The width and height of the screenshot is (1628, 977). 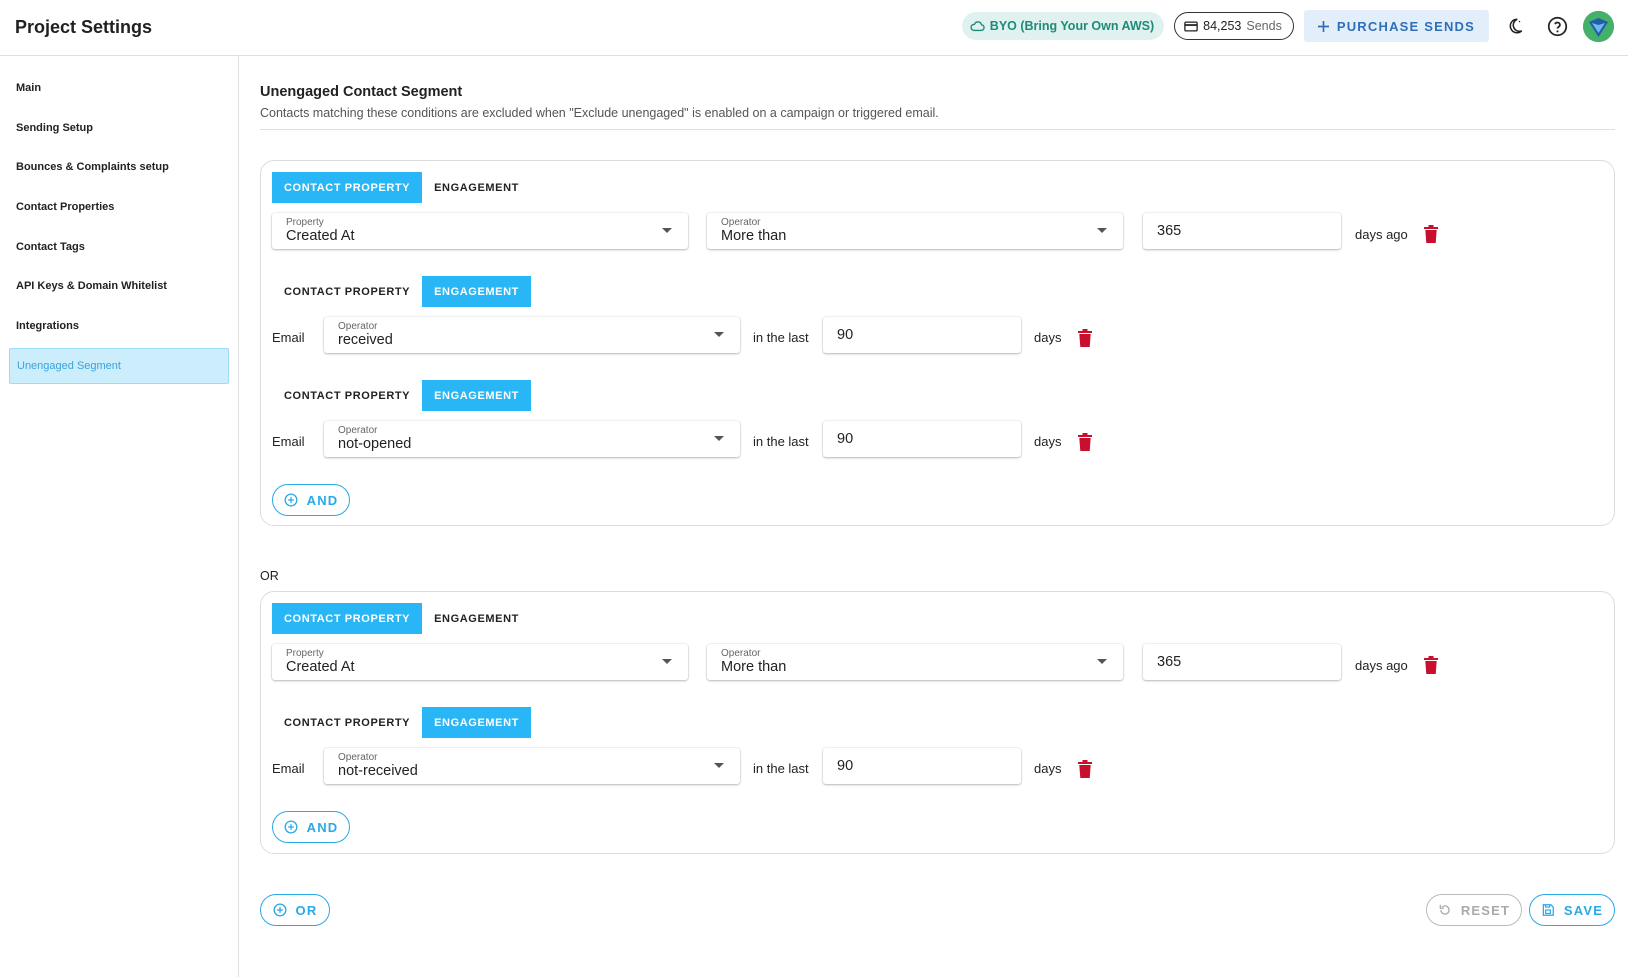 What do you see at coordinates (1548, 910) in the screenshot?
I see `save-icon` at bounding box center [1548, 910].